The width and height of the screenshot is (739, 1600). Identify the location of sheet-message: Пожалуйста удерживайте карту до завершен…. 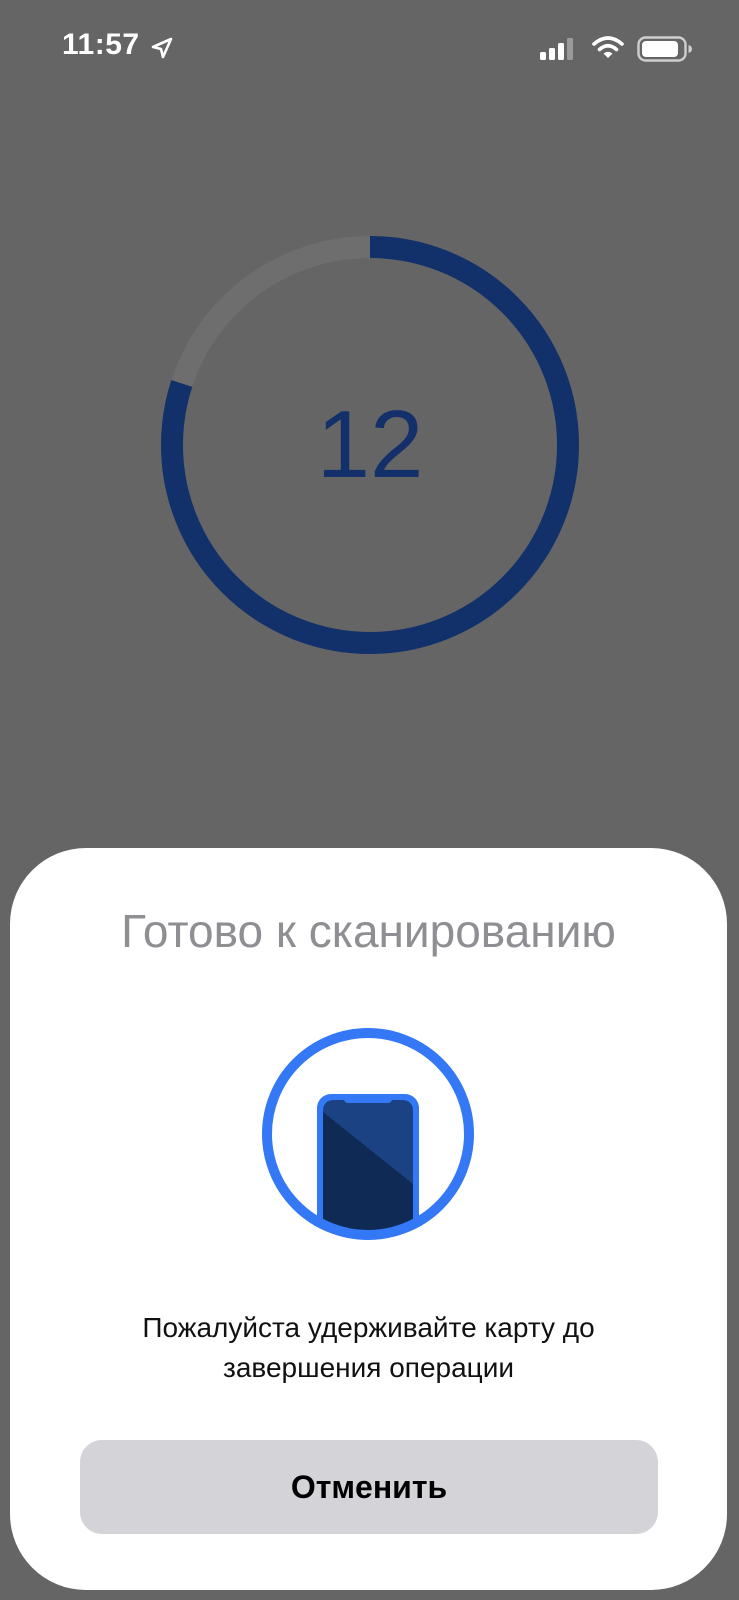
(368, 1347).